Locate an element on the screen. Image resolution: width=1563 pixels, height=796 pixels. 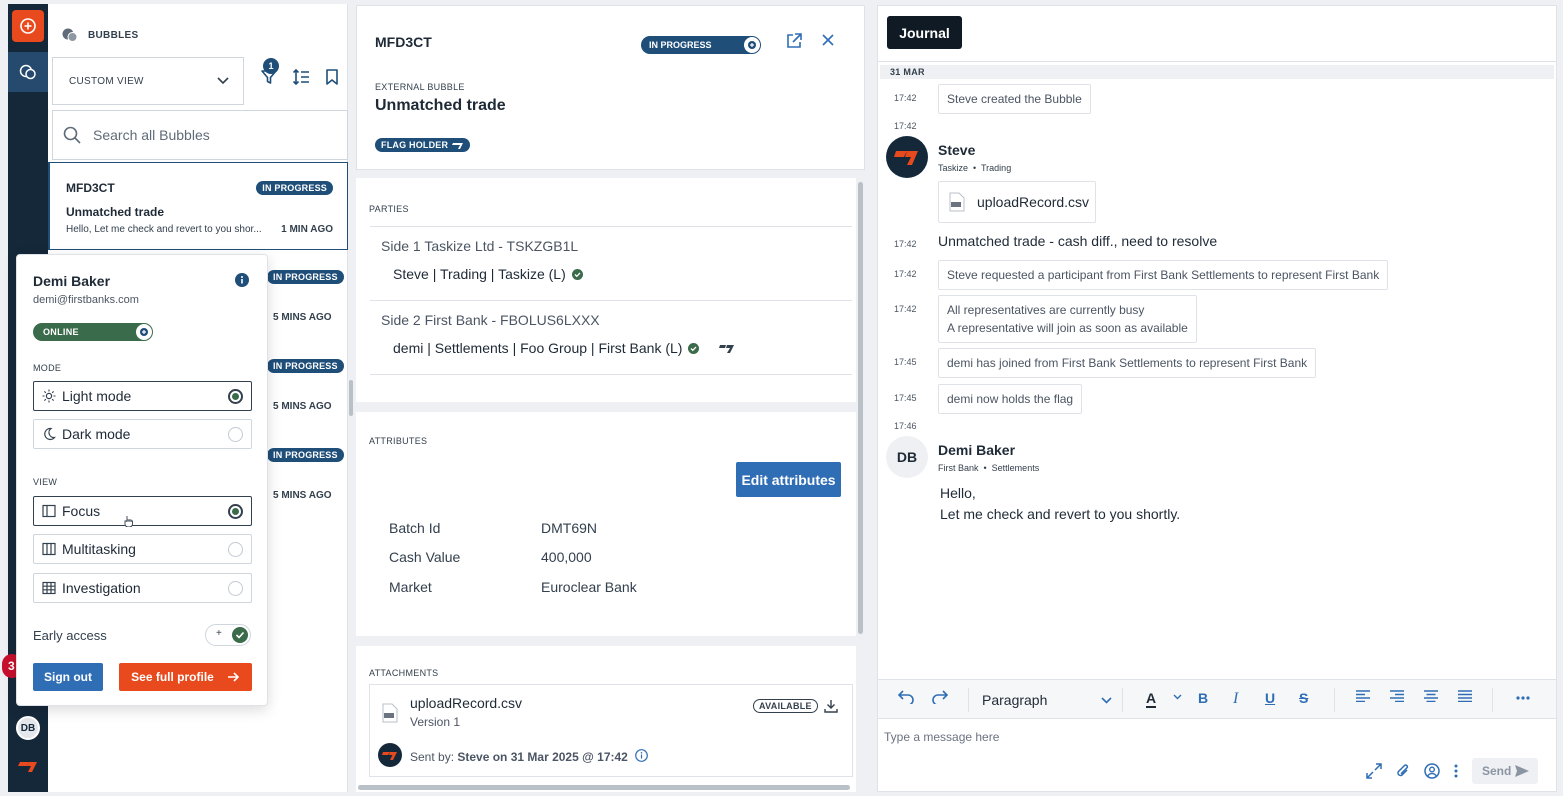
message-input: Type a message here is located at coordinates (941, 737).